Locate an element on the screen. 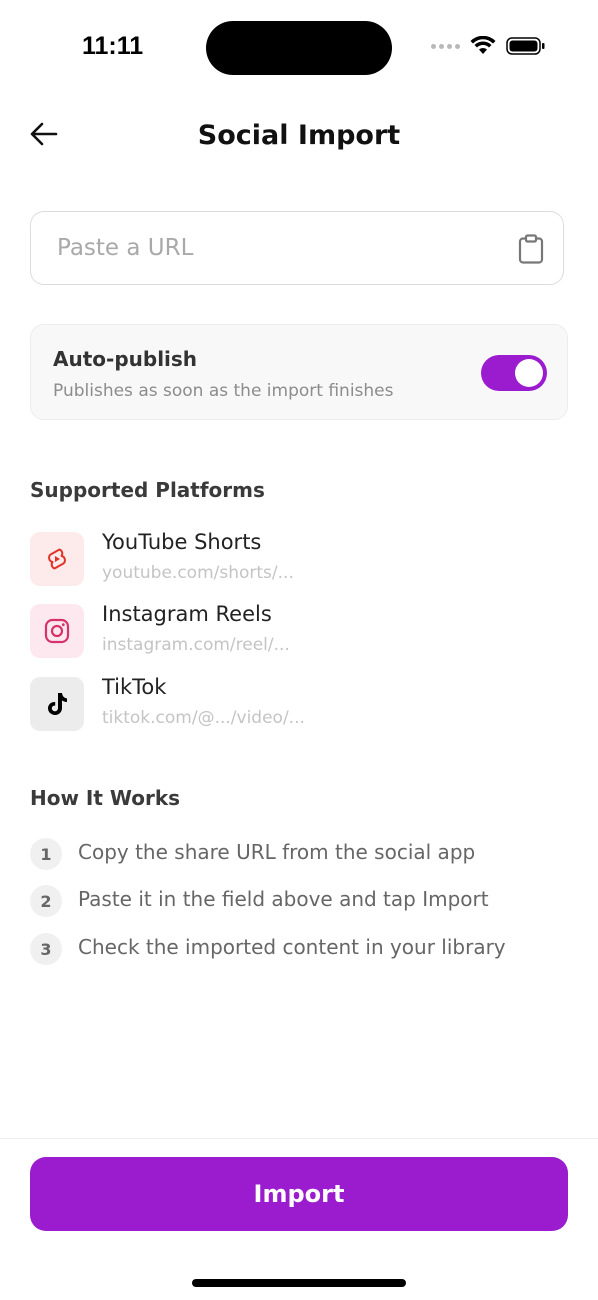 Image resolution: width=598 pixels, height=1300 pixels. step-number: 2 is located at coordinates (46, 901).